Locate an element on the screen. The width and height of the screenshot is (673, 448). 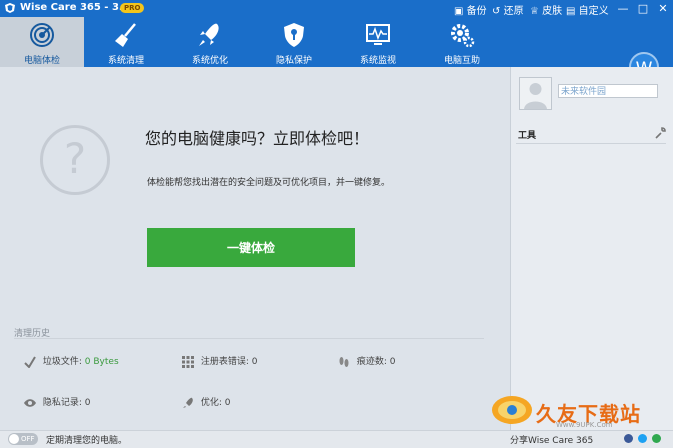
facebook-icon is located at coordinates (628, 438).